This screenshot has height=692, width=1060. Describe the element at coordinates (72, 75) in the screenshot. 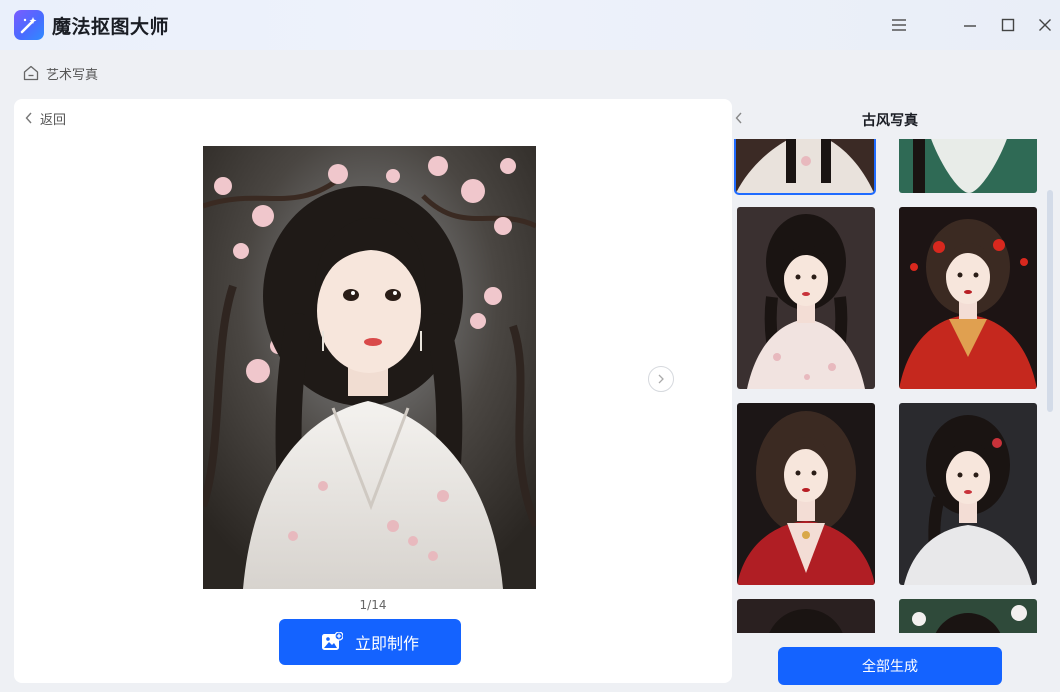

I see `breadcrumb-label: 艺术写真` at that location.